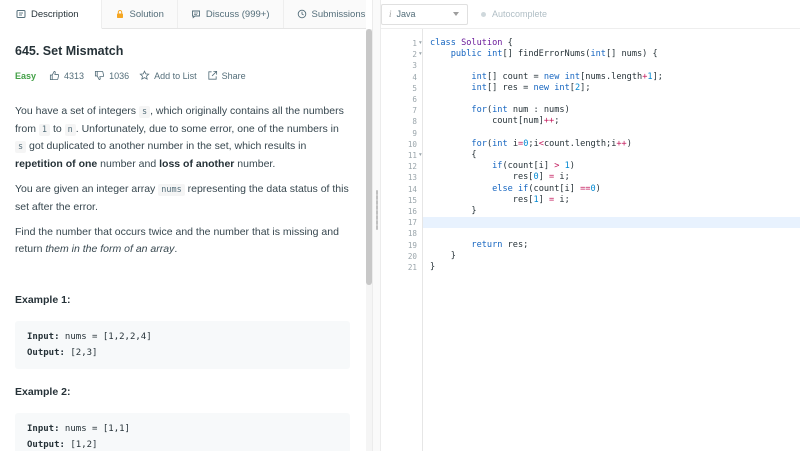 This screenshot has height=451, width=800. Describe the element at coordinates (390, 14) in the screenshot. I see `info-icon: i` at that location.